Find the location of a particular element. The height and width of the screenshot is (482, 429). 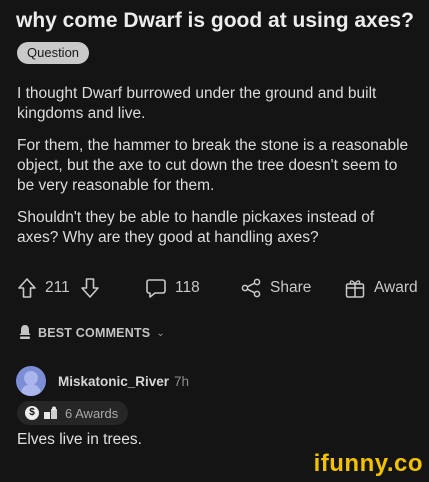

comment-awards-badge: $ 6 Awards is located at coordinates (73, 413).